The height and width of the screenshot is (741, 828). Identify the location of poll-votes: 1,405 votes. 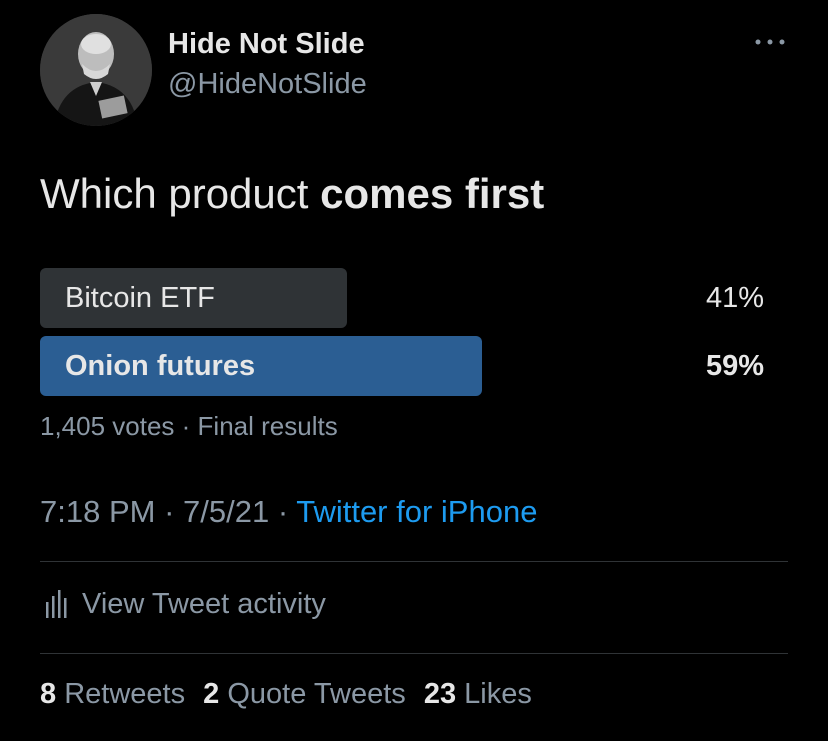
(107, 426).